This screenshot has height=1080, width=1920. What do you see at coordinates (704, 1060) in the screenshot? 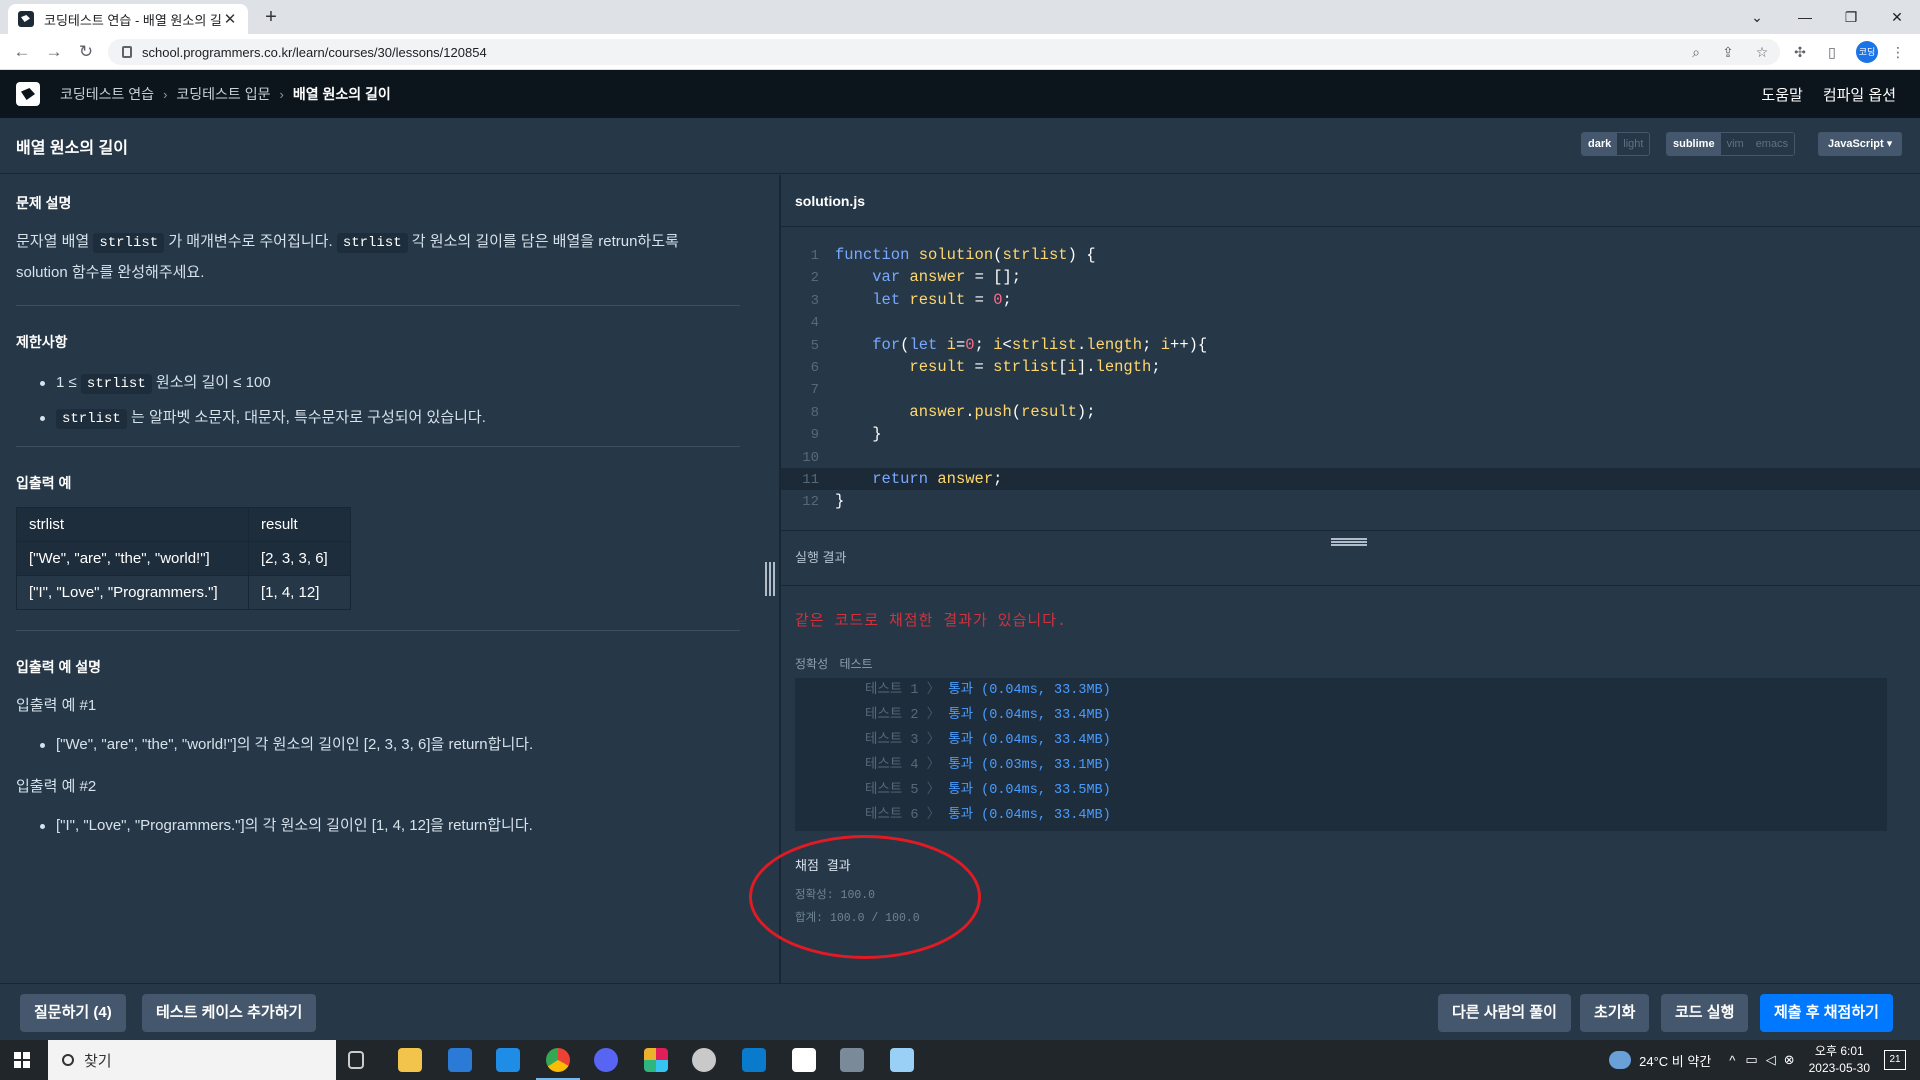
I see `github-icon` at bounding box center [704, 1060].